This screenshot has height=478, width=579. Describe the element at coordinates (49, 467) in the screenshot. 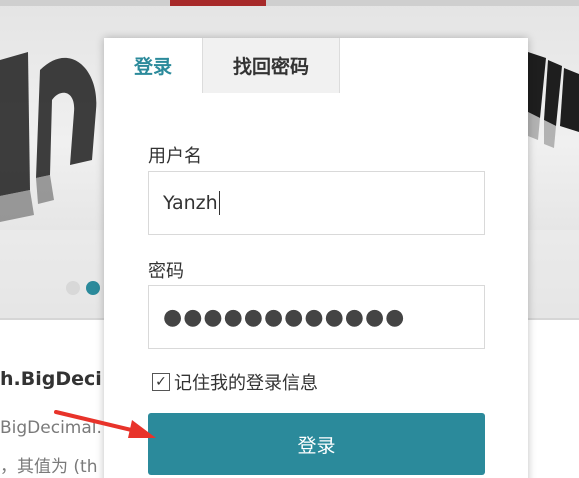

I see `article-text-line: ，其值为 (th` at that location.